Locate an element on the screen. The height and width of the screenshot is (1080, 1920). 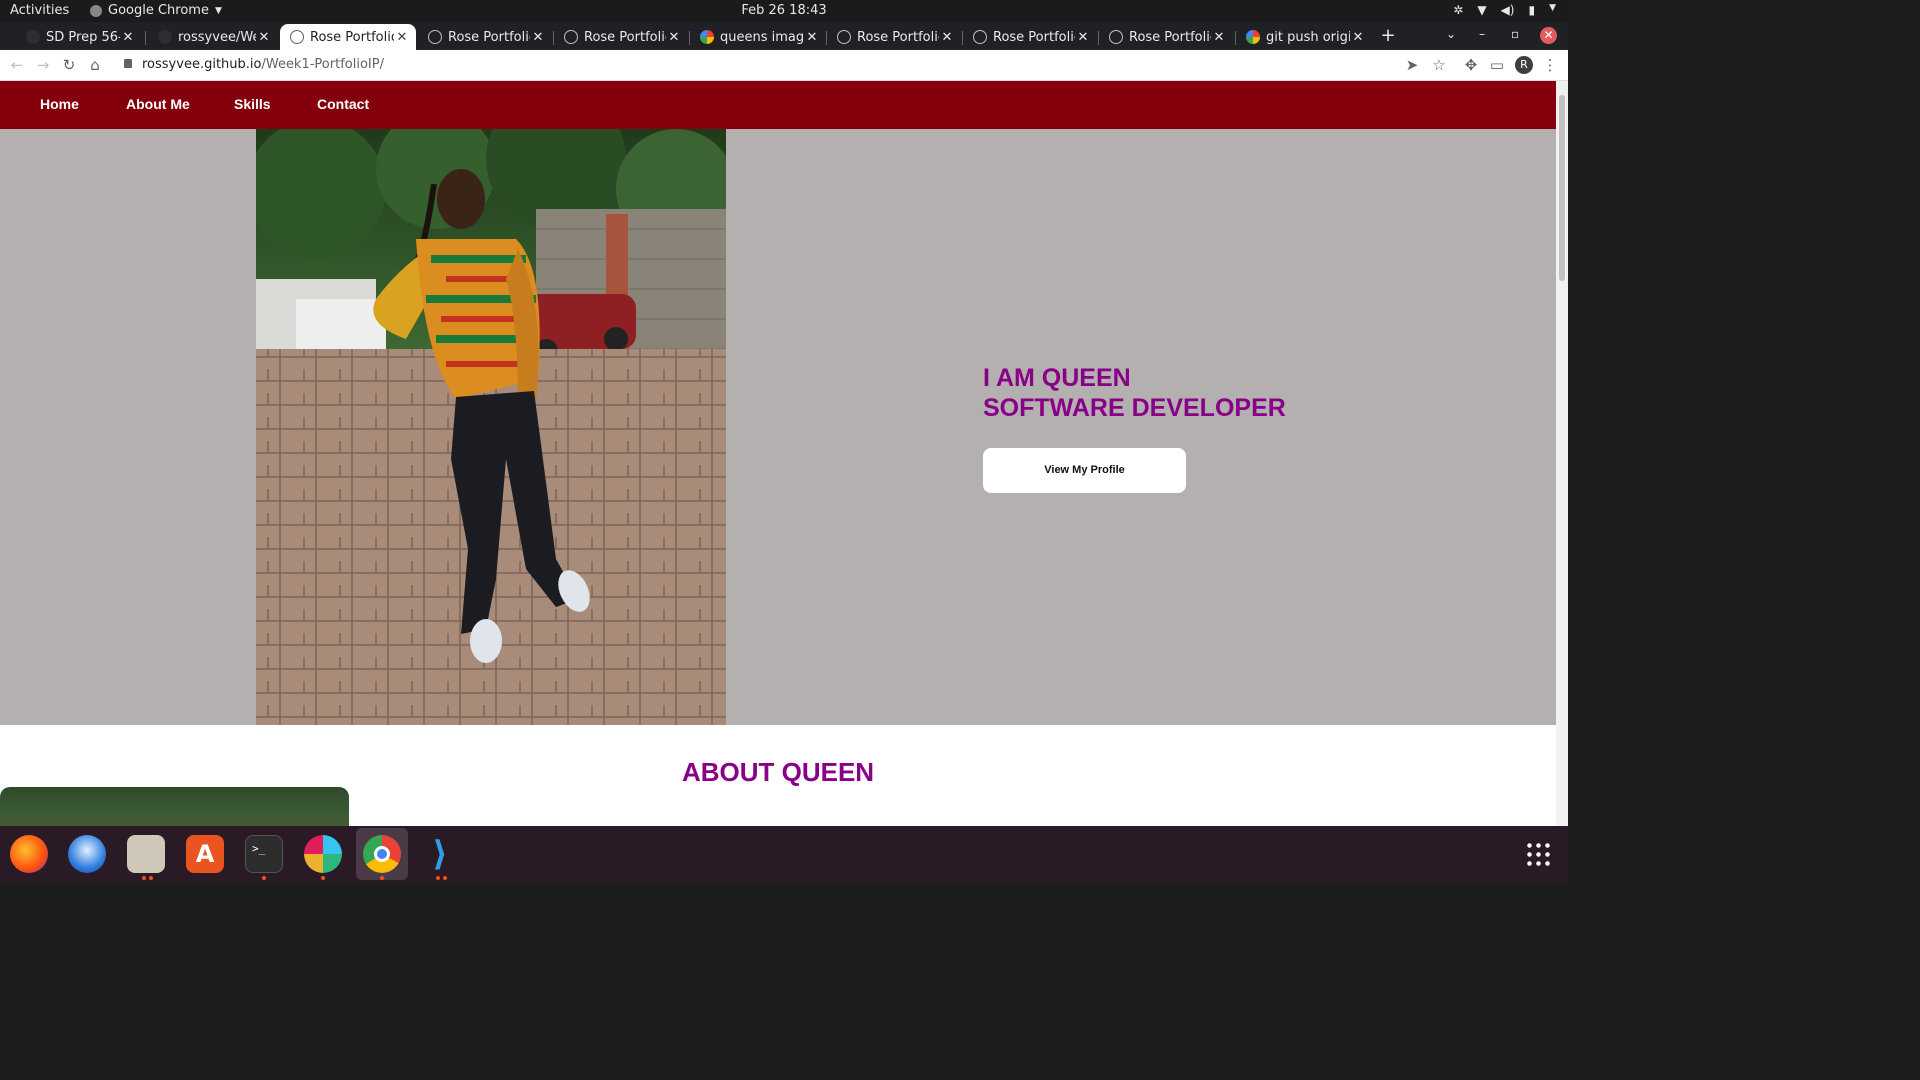
tab-8: Rose Portfolio ✕ is located at coordinates (1166, 37).